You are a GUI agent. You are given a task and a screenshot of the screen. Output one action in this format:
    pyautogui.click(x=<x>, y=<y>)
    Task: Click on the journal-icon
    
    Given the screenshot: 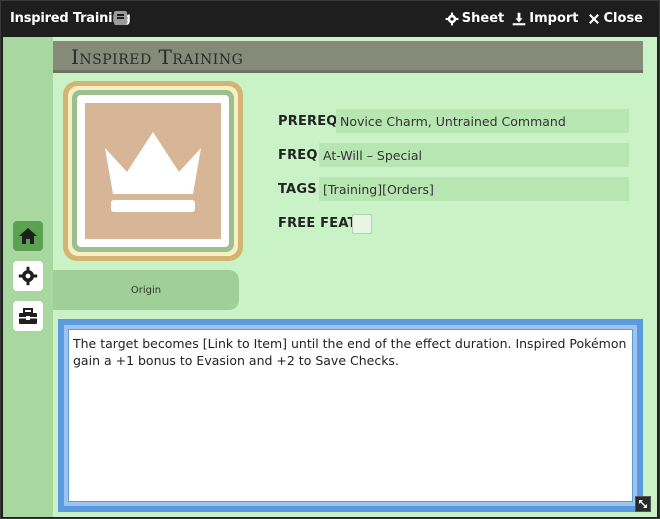 What is the action you would take?
    pyautogui.click(x=120, y=18)
    